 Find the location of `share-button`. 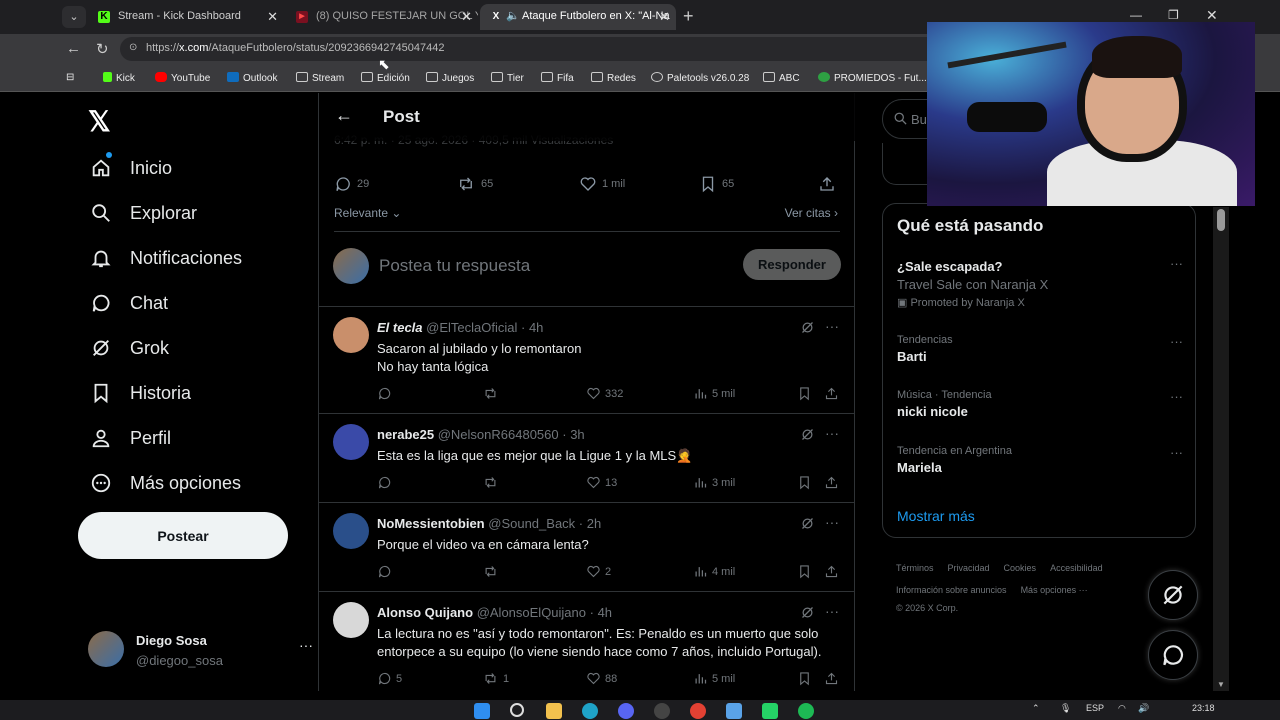

share-button is located at coordinates (829, 184).